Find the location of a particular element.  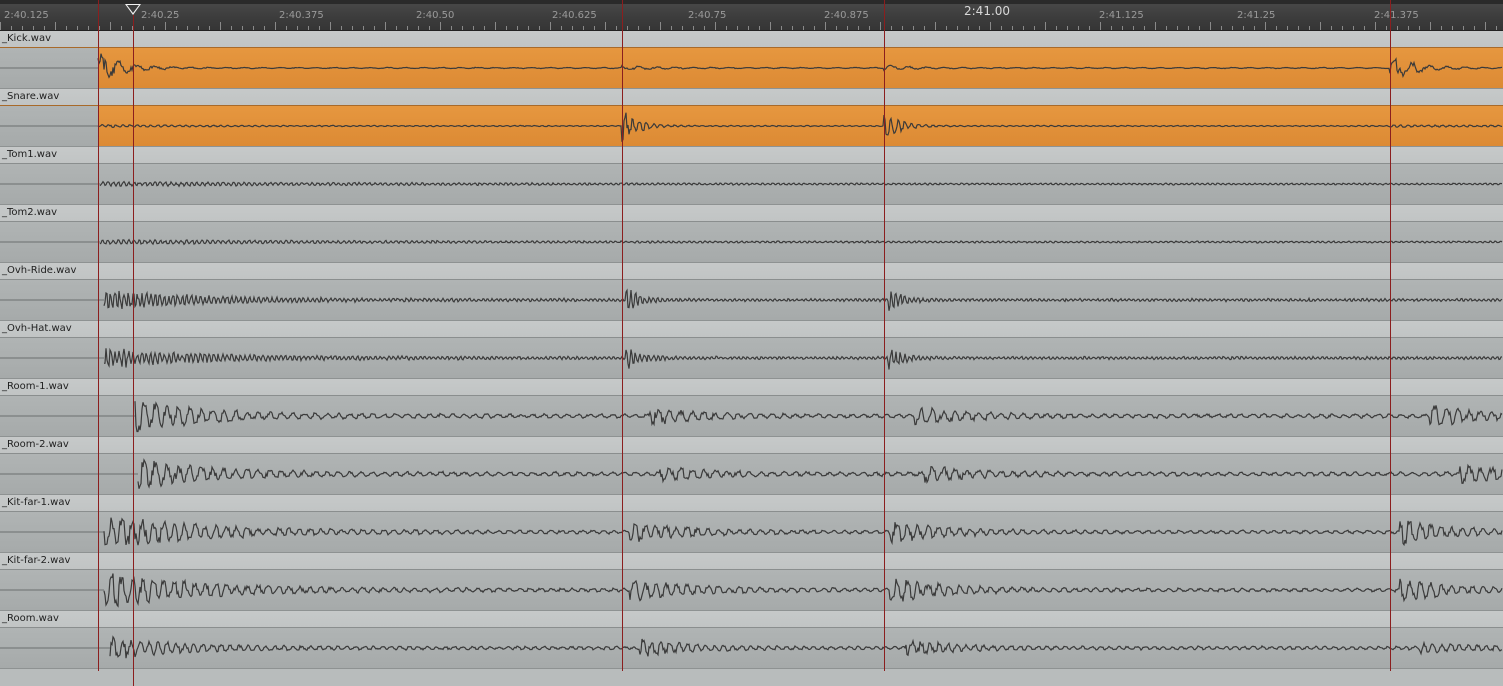

ruler-label: 2:41.125 is located at coordinates (1121, 15).